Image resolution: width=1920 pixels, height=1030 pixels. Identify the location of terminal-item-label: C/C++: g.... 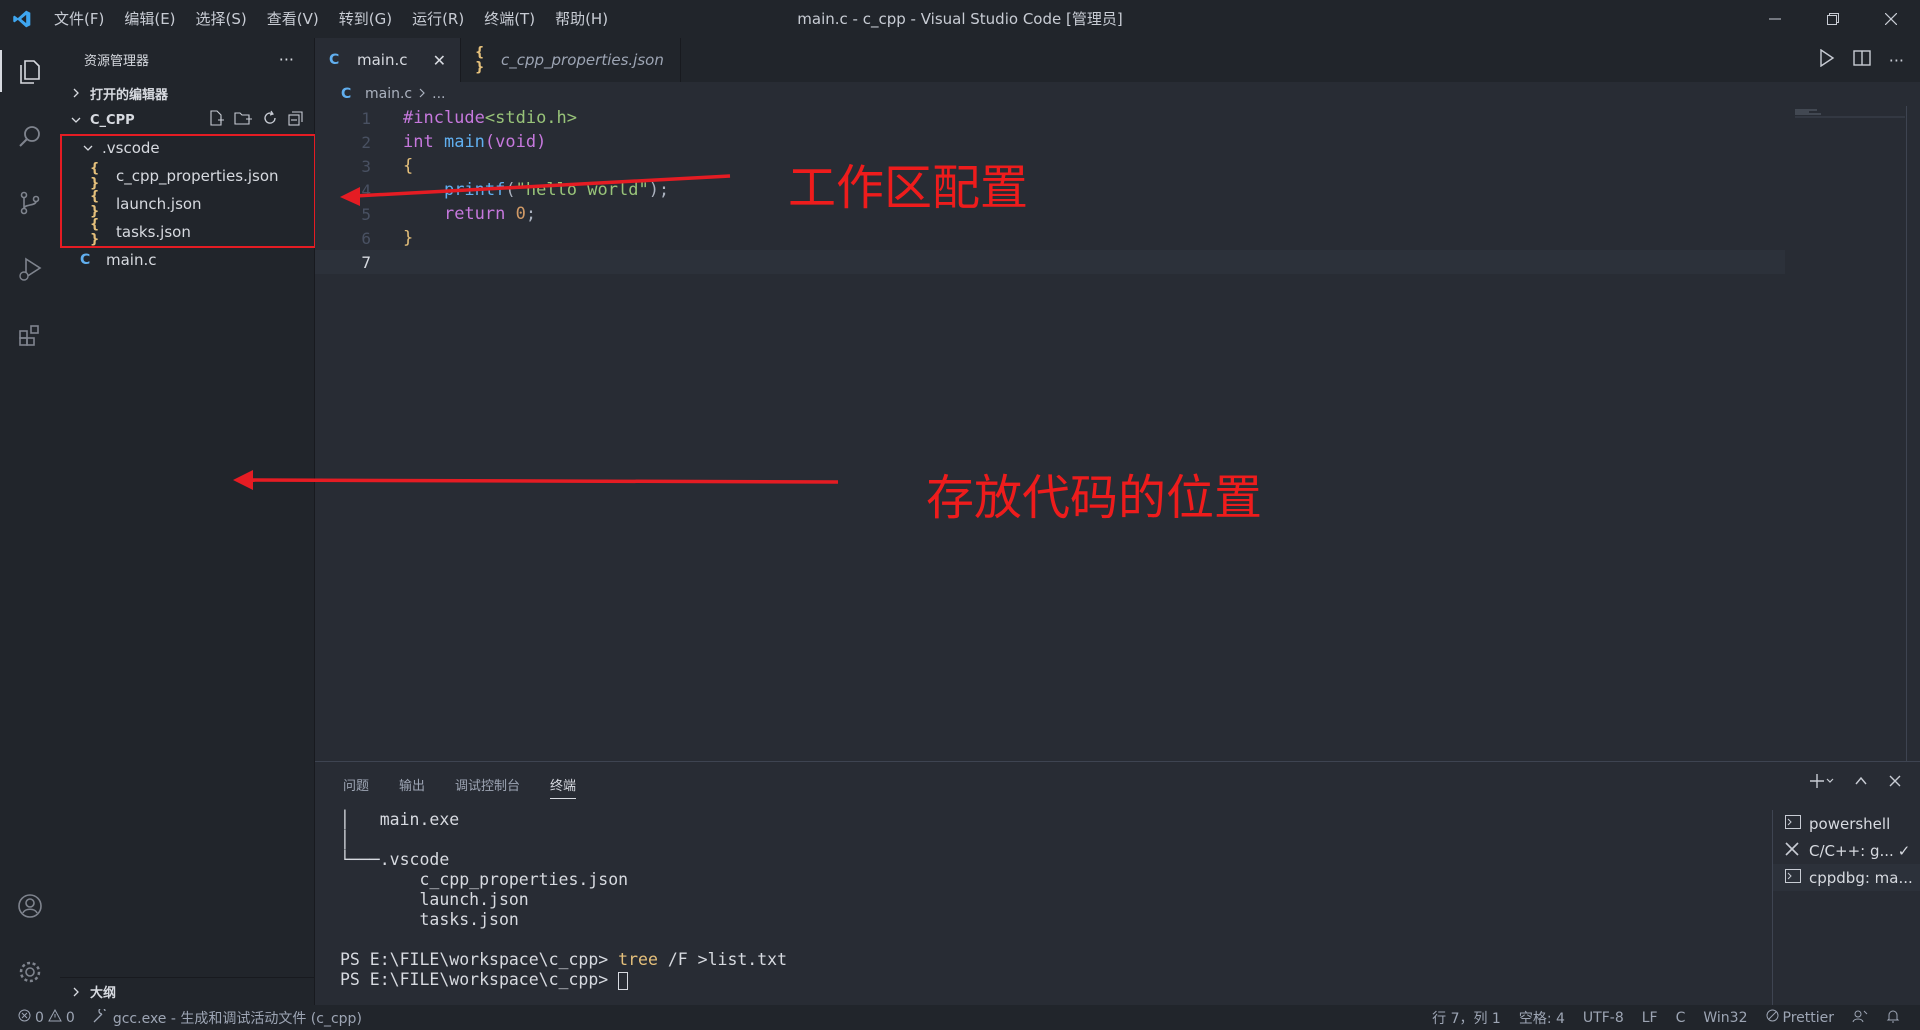
(1851, 850).